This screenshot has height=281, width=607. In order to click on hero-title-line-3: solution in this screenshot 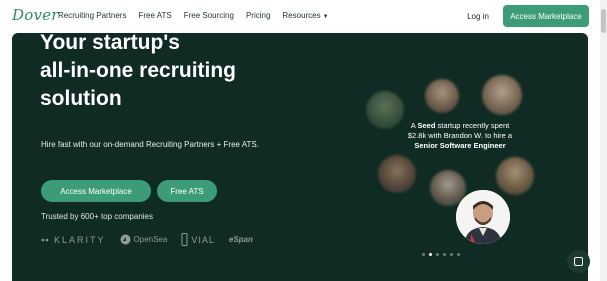, I will do `click(81, 98)`.